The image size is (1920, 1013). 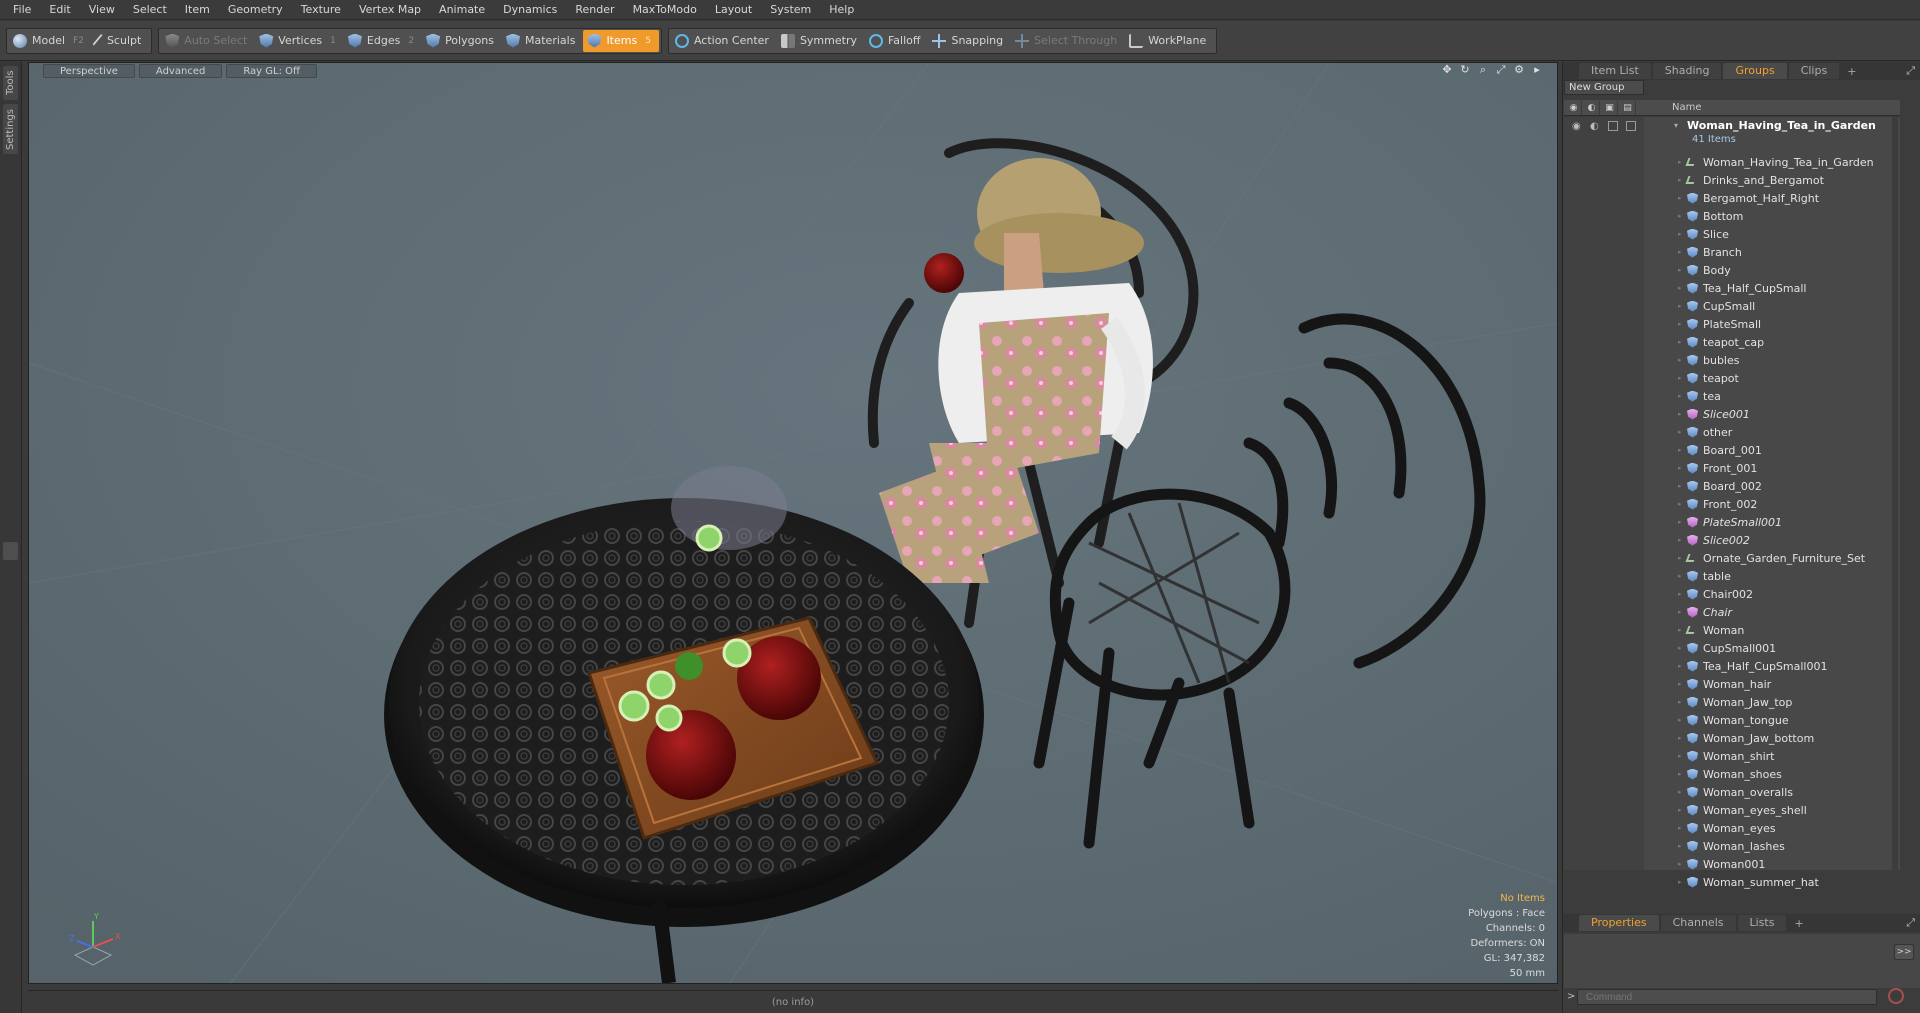 I want to click on group-item-row: ▸ CupSmall, so click(x=1732, y=306).